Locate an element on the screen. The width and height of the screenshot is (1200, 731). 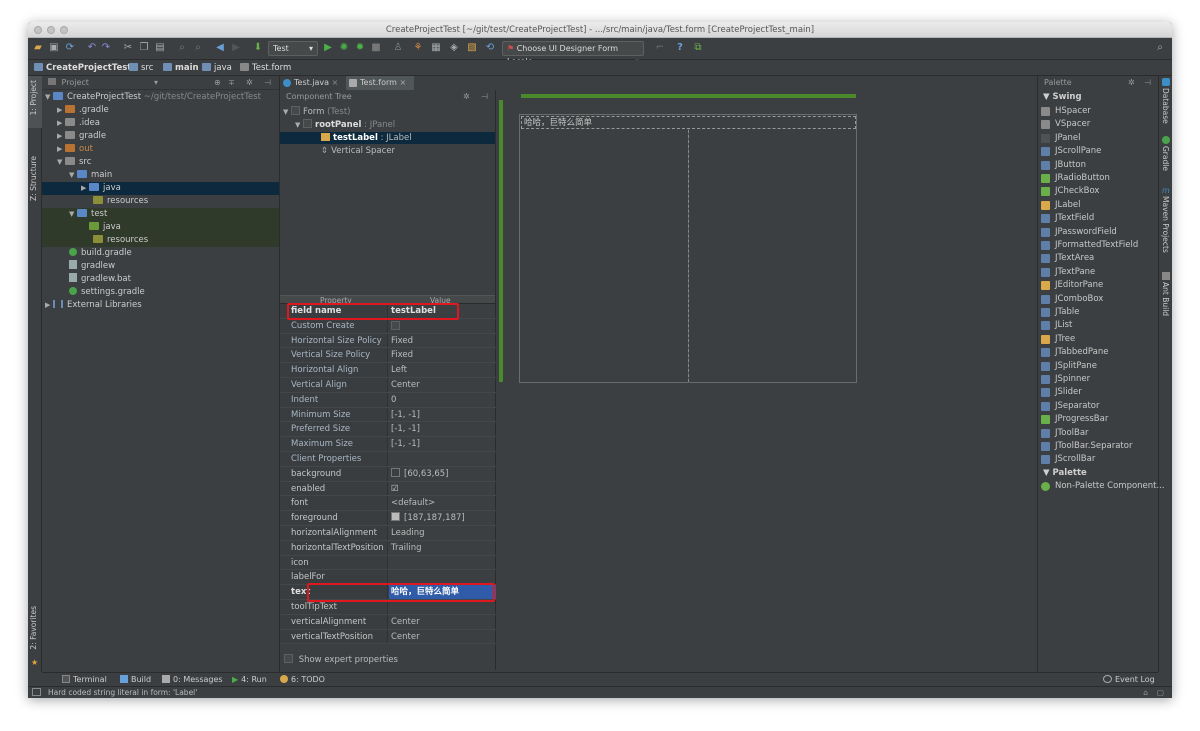
prop-row-custom-create: Custom Create is located at coordinates (388, 326).